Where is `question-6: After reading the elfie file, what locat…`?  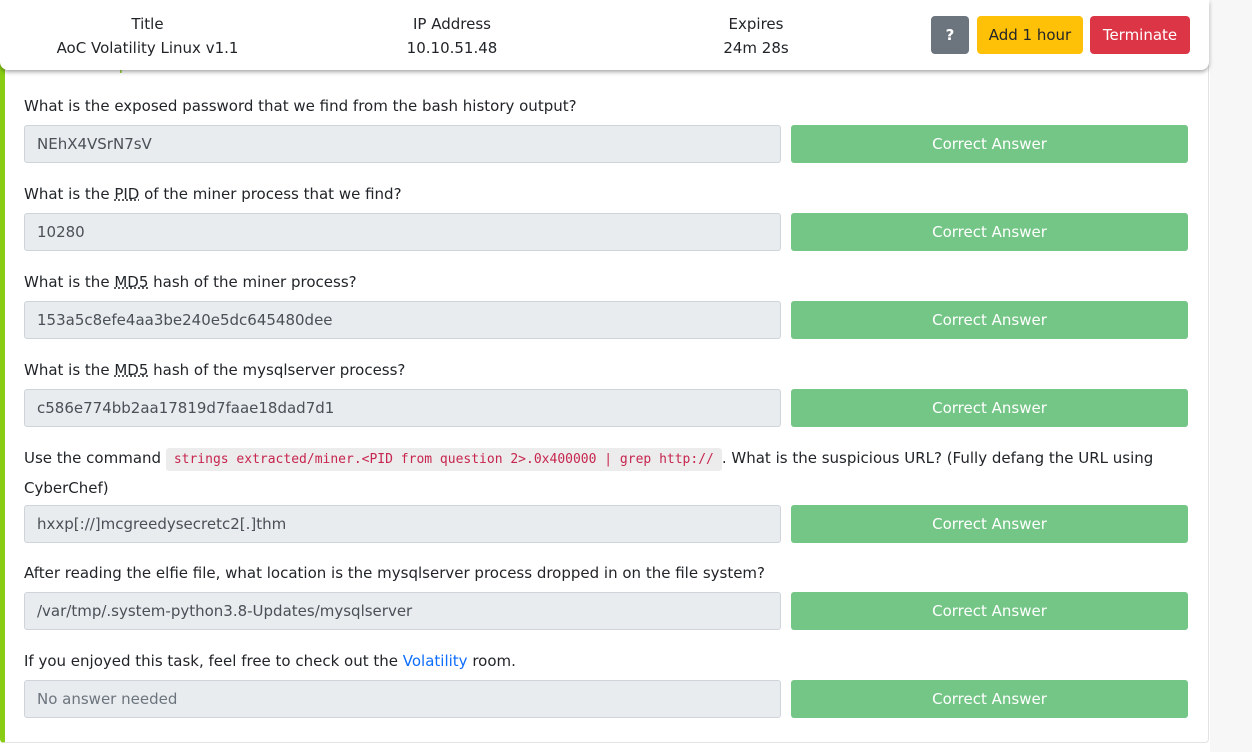
question-6: After reading the elfie file, what locat… is located at coordinates (606, 594).